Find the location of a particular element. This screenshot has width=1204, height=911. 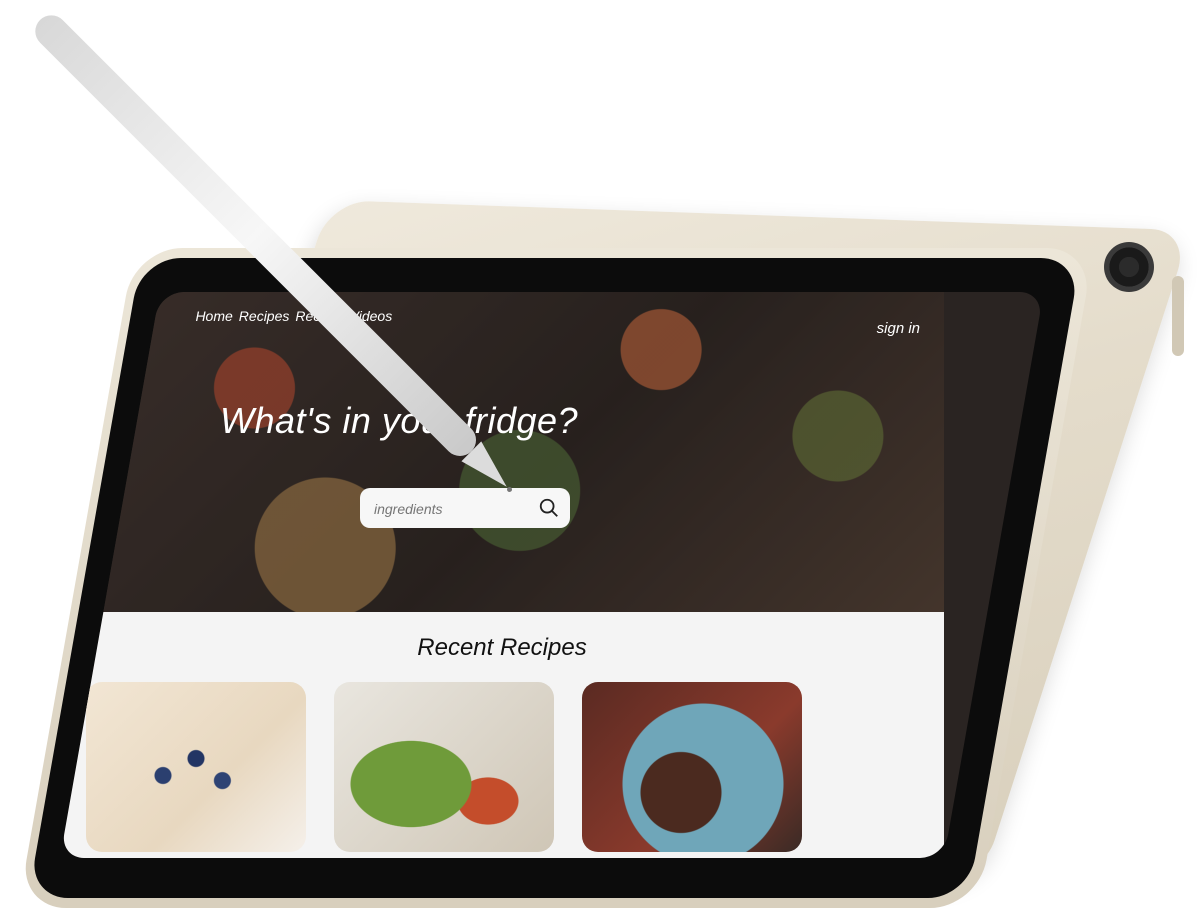

recipe-card-avocado is located at coordinates (444, 767).